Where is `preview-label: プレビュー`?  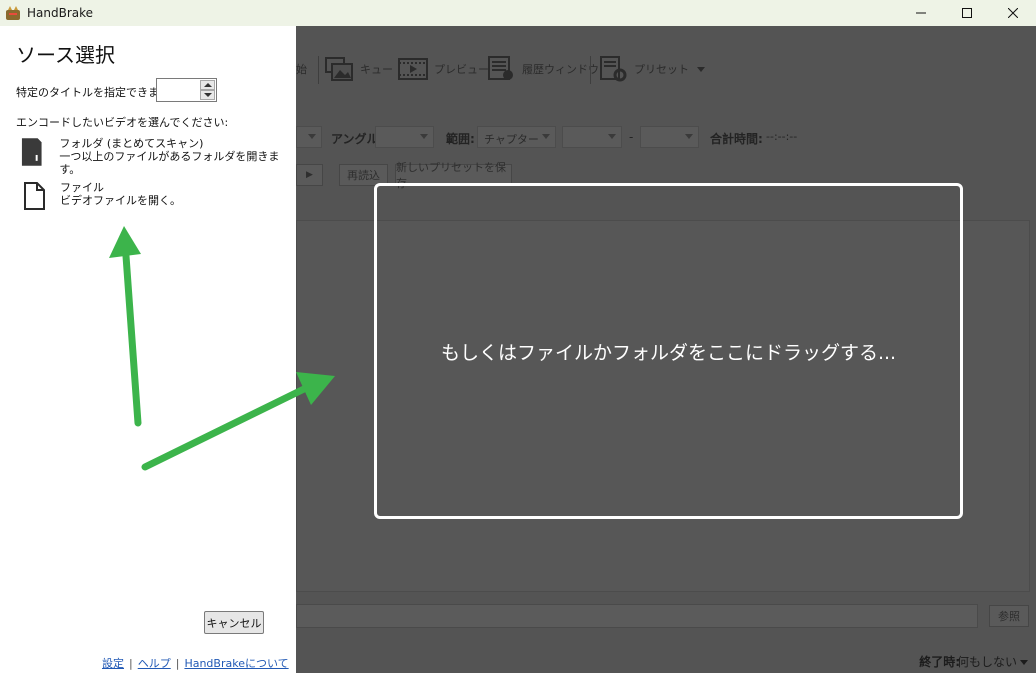 preview-label: プレビュー is located at coordinates (461, 69).